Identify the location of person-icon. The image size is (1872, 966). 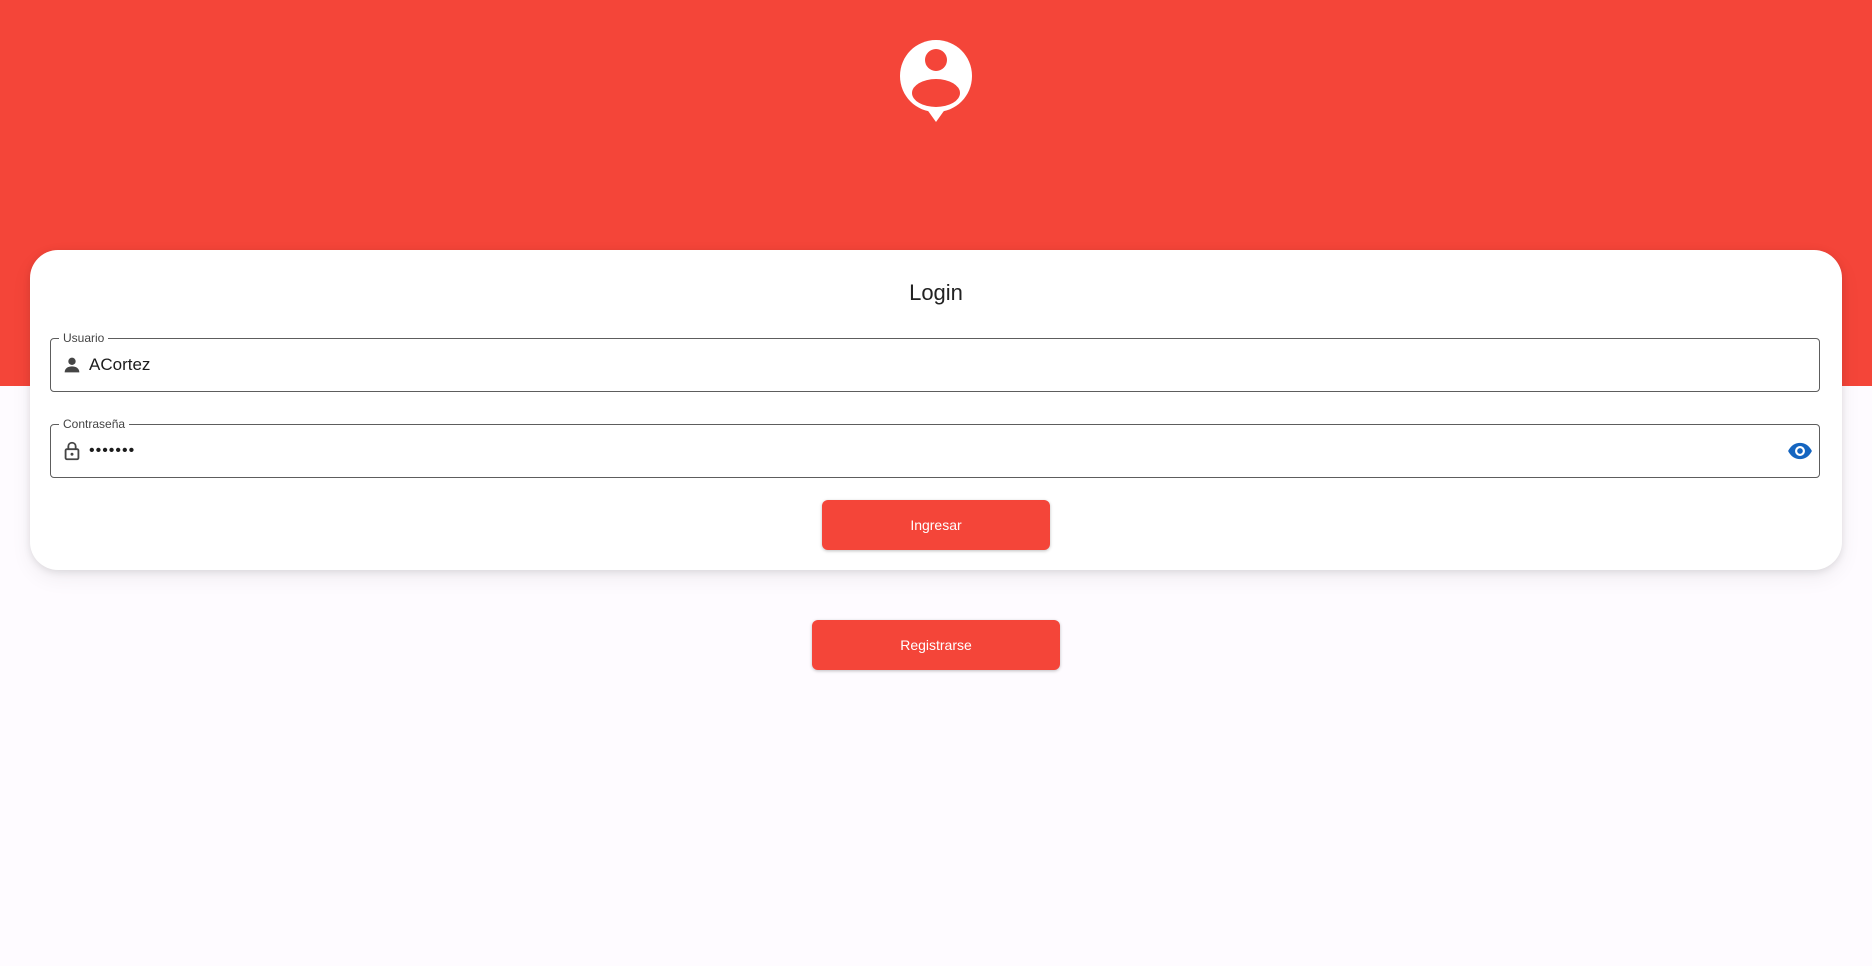
(72, 365).